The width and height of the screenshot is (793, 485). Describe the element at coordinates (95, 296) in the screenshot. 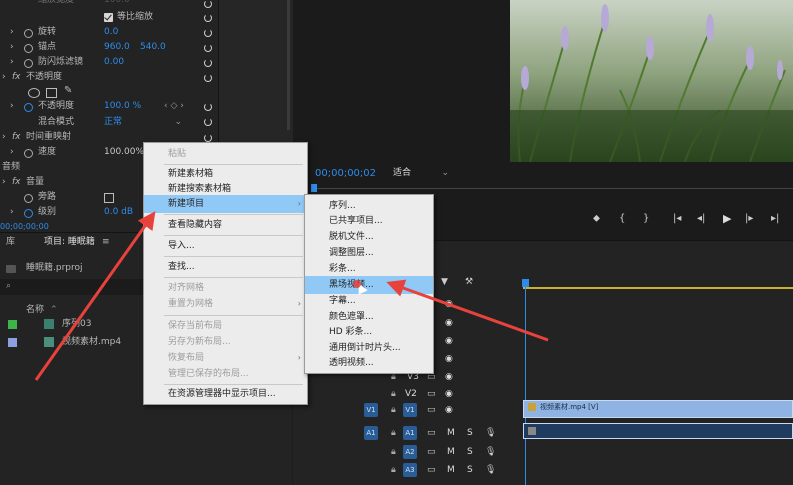

I see `arrow-to-new-item` at that location.